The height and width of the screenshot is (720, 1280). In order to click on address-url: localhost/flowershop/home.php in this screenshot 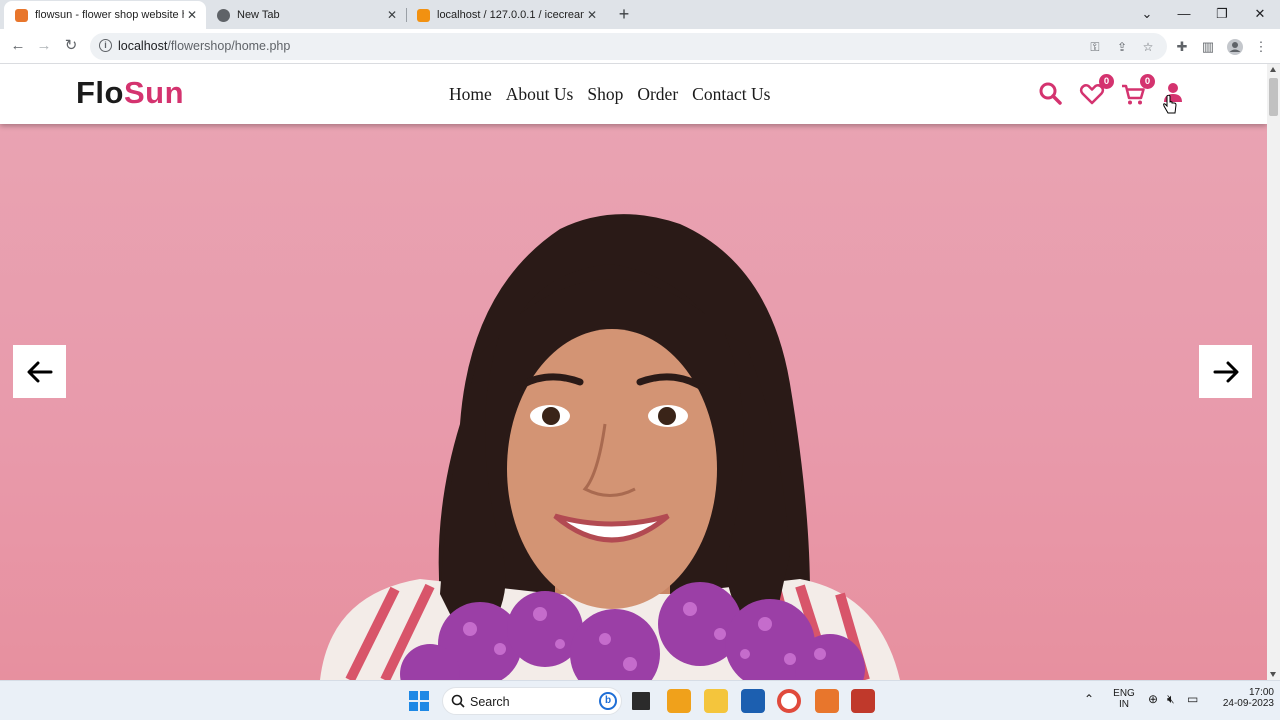, I will do `click(204, 46)`.